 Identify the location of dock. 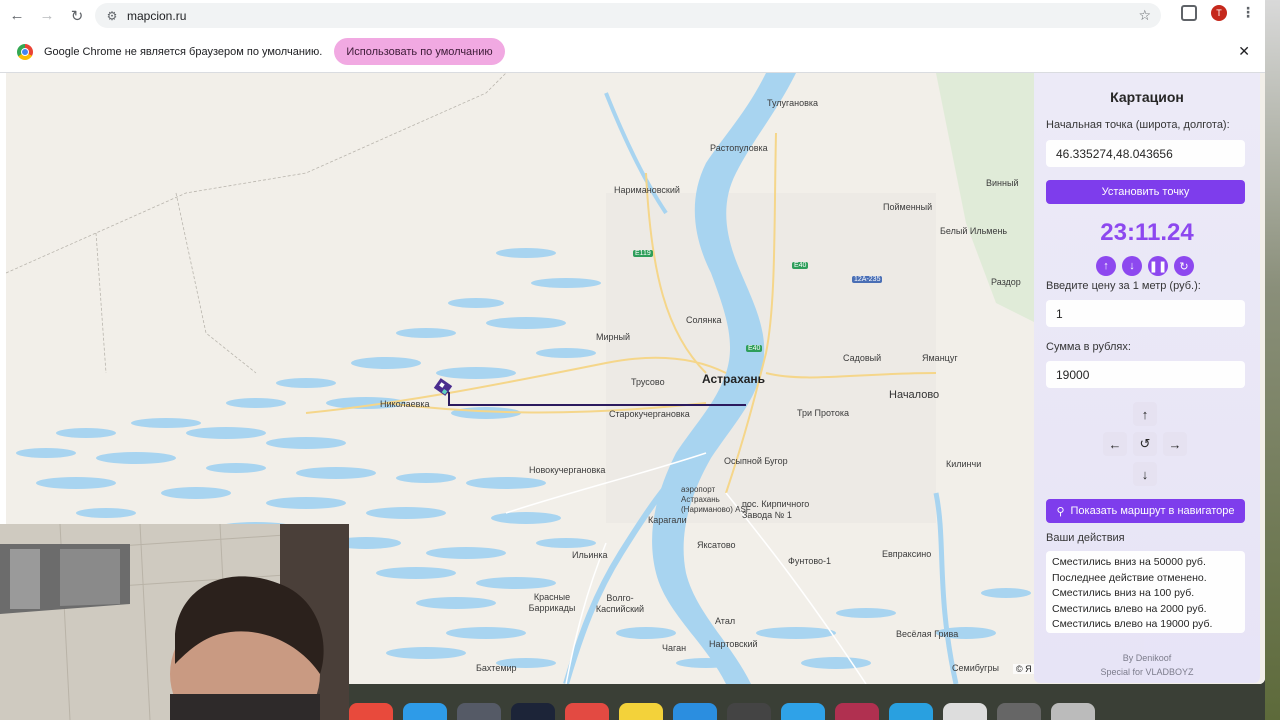
(744, 711).